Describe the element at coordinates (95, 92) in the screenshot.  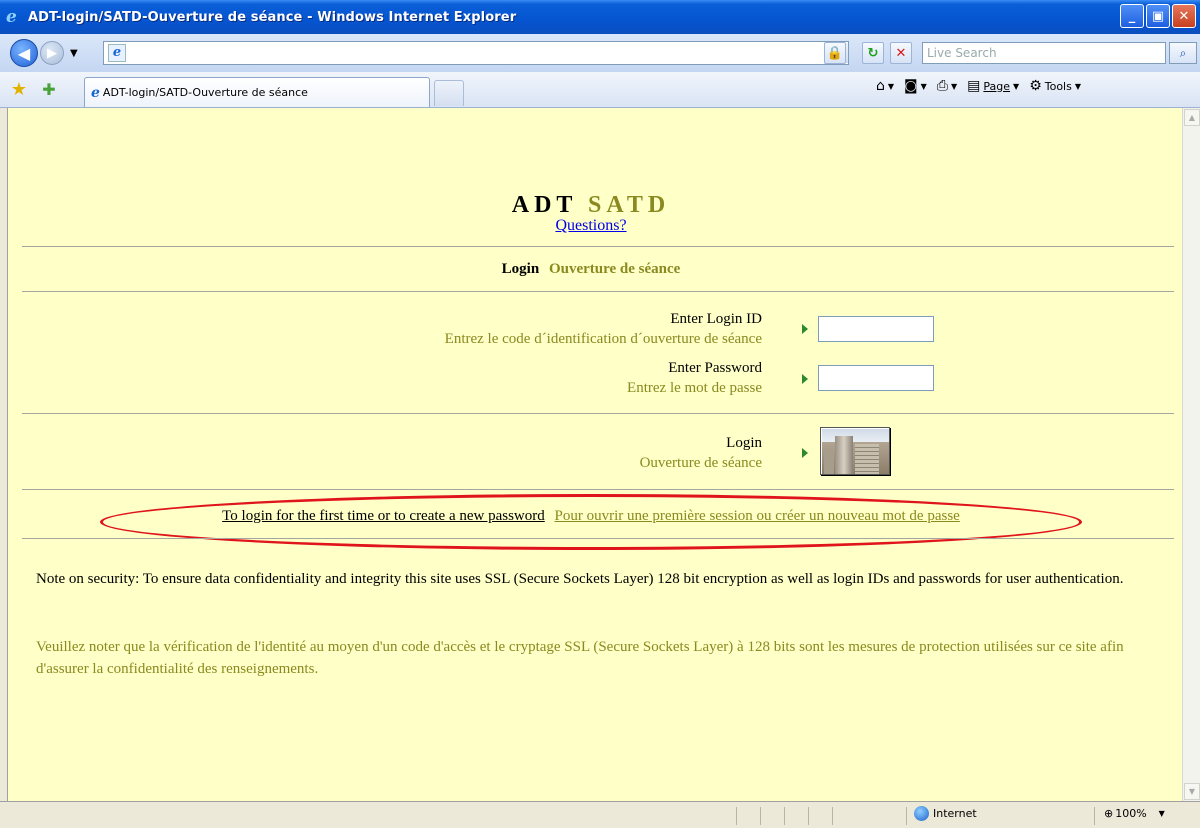
I see `tab-page-icon: e` at that location.